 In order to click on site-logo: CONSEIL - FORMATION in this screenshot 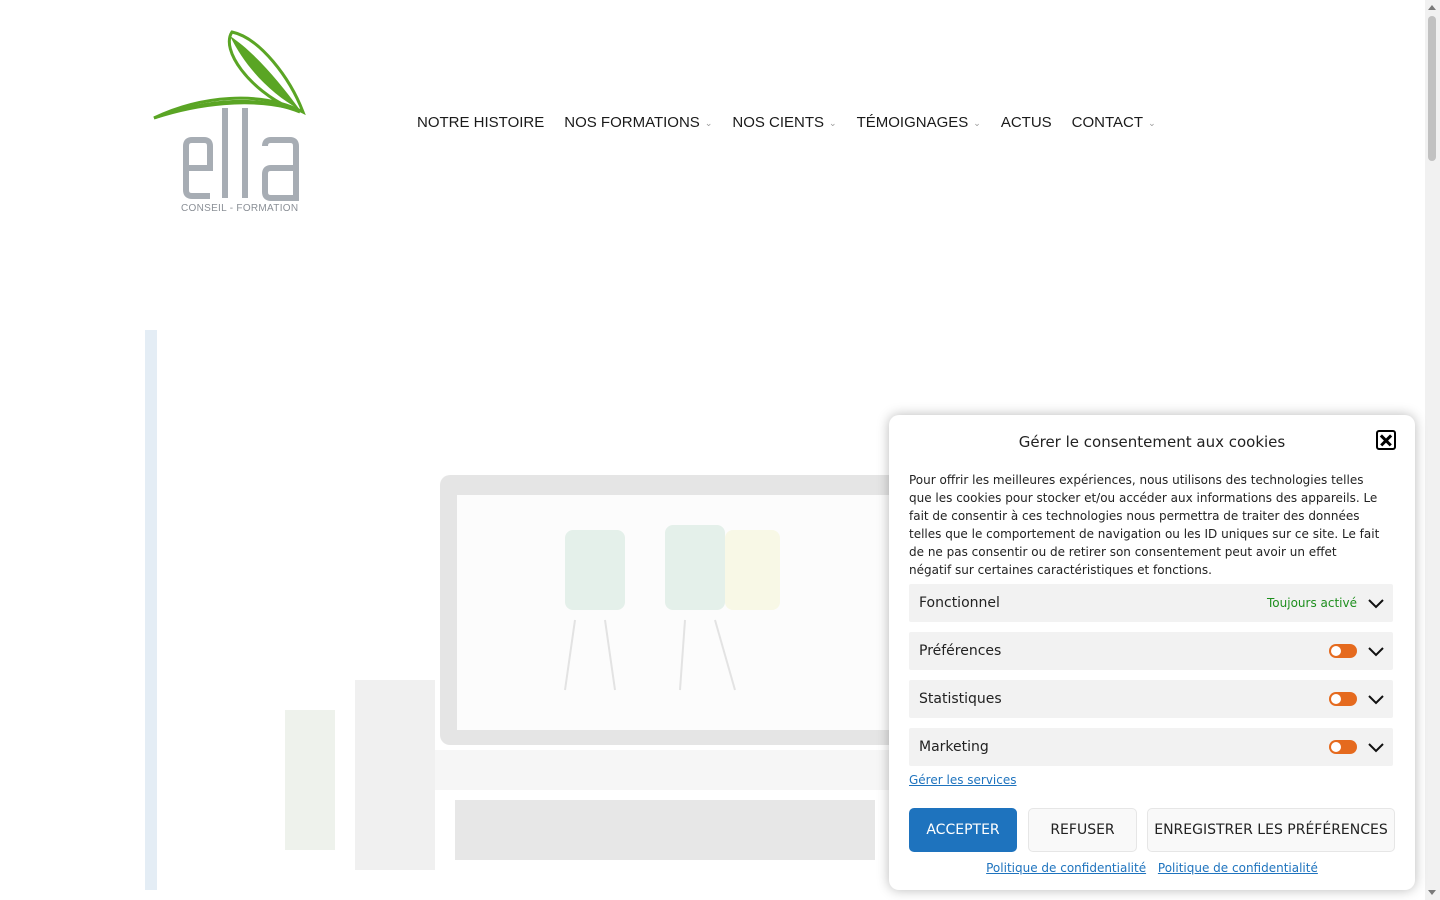, I will do `click(230, 125)`.